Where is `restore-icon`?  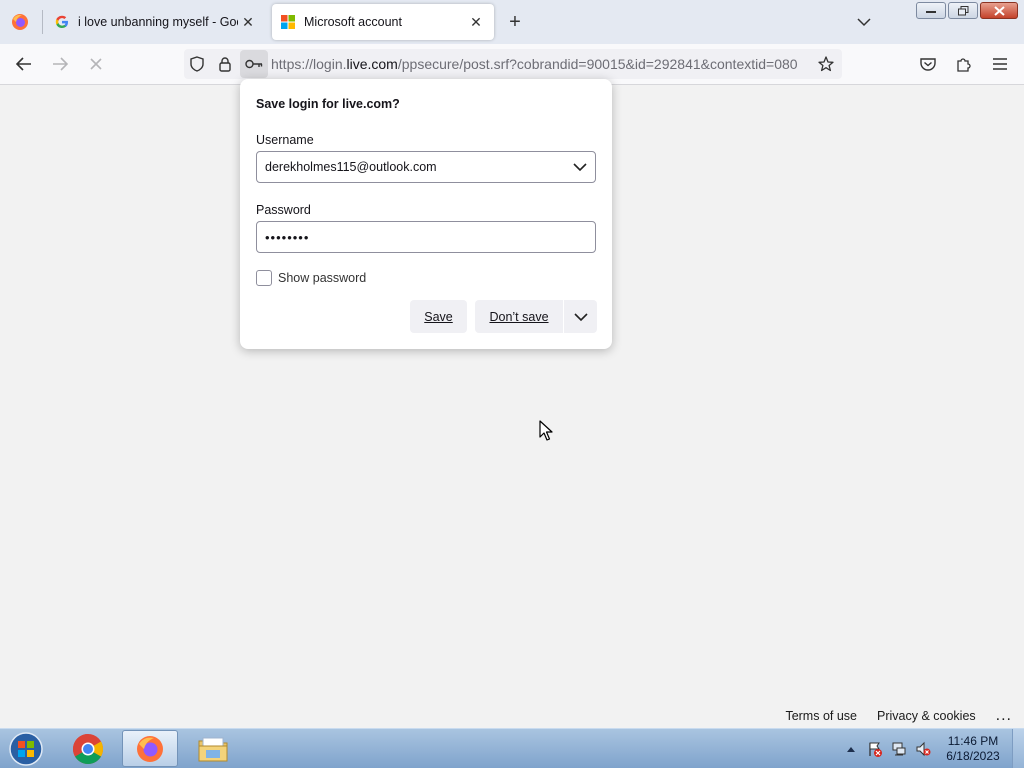
restore-icon is located at coordinates (962, 10).